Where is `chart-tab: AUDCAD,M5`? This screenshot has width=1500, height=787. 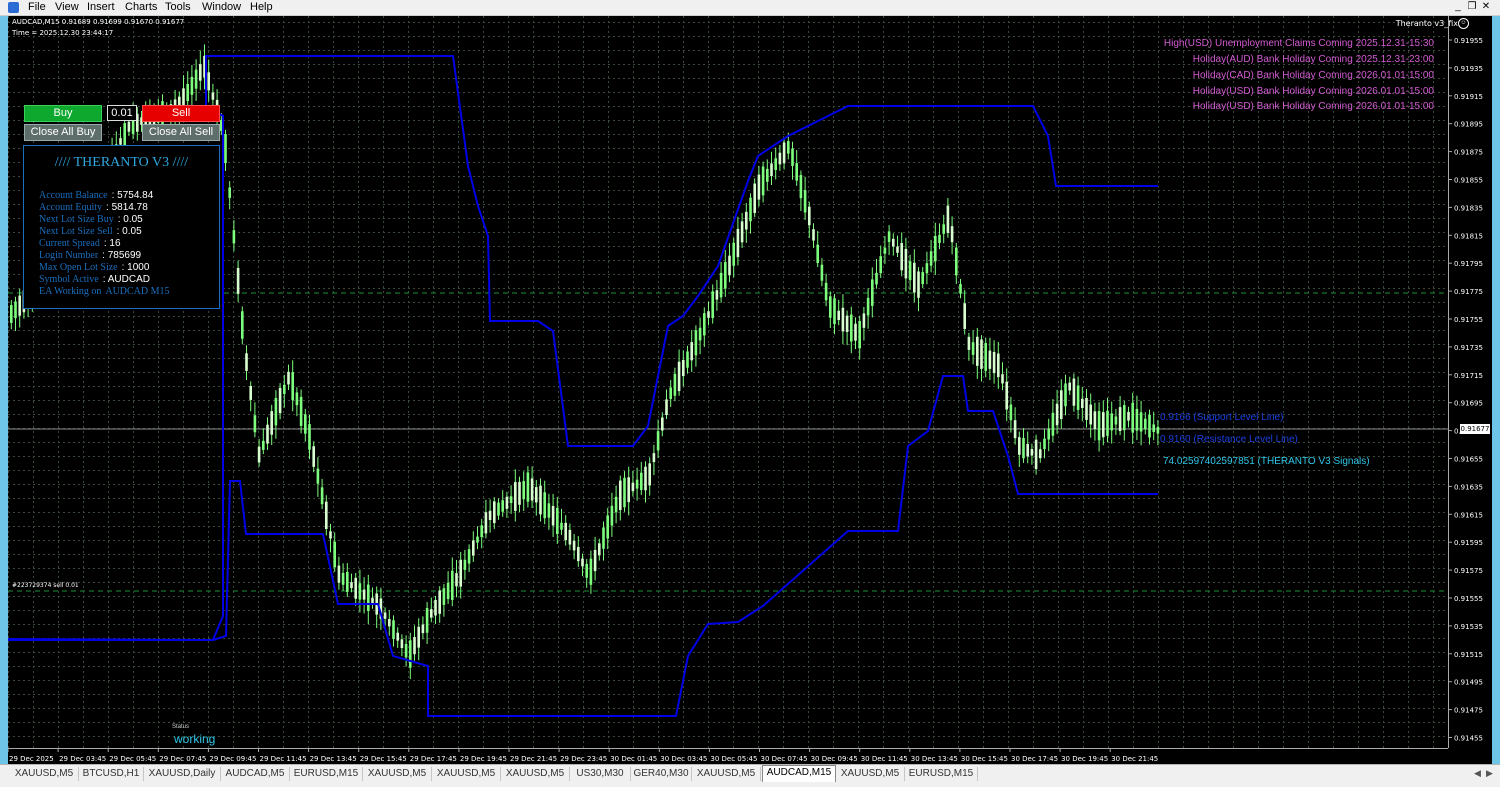
chart-tab: AUDCAD,M5 is located at coordinates (255, 774).